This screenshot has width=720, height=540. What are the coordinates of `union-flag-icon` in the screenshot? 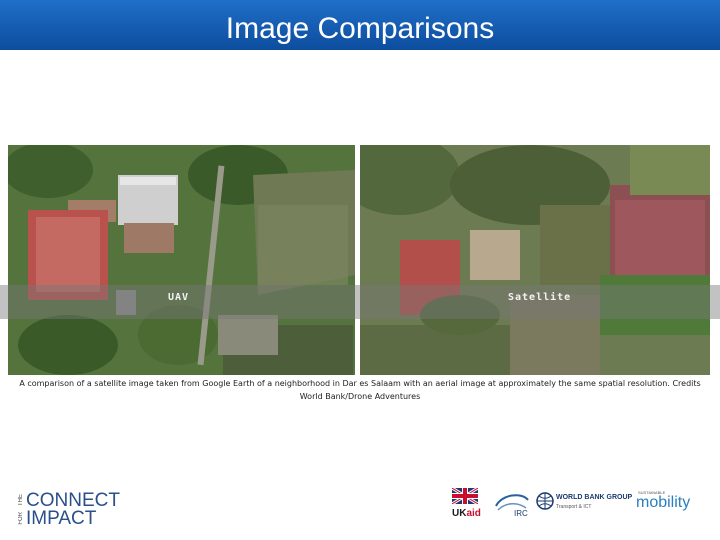 It's located at (465, 496).